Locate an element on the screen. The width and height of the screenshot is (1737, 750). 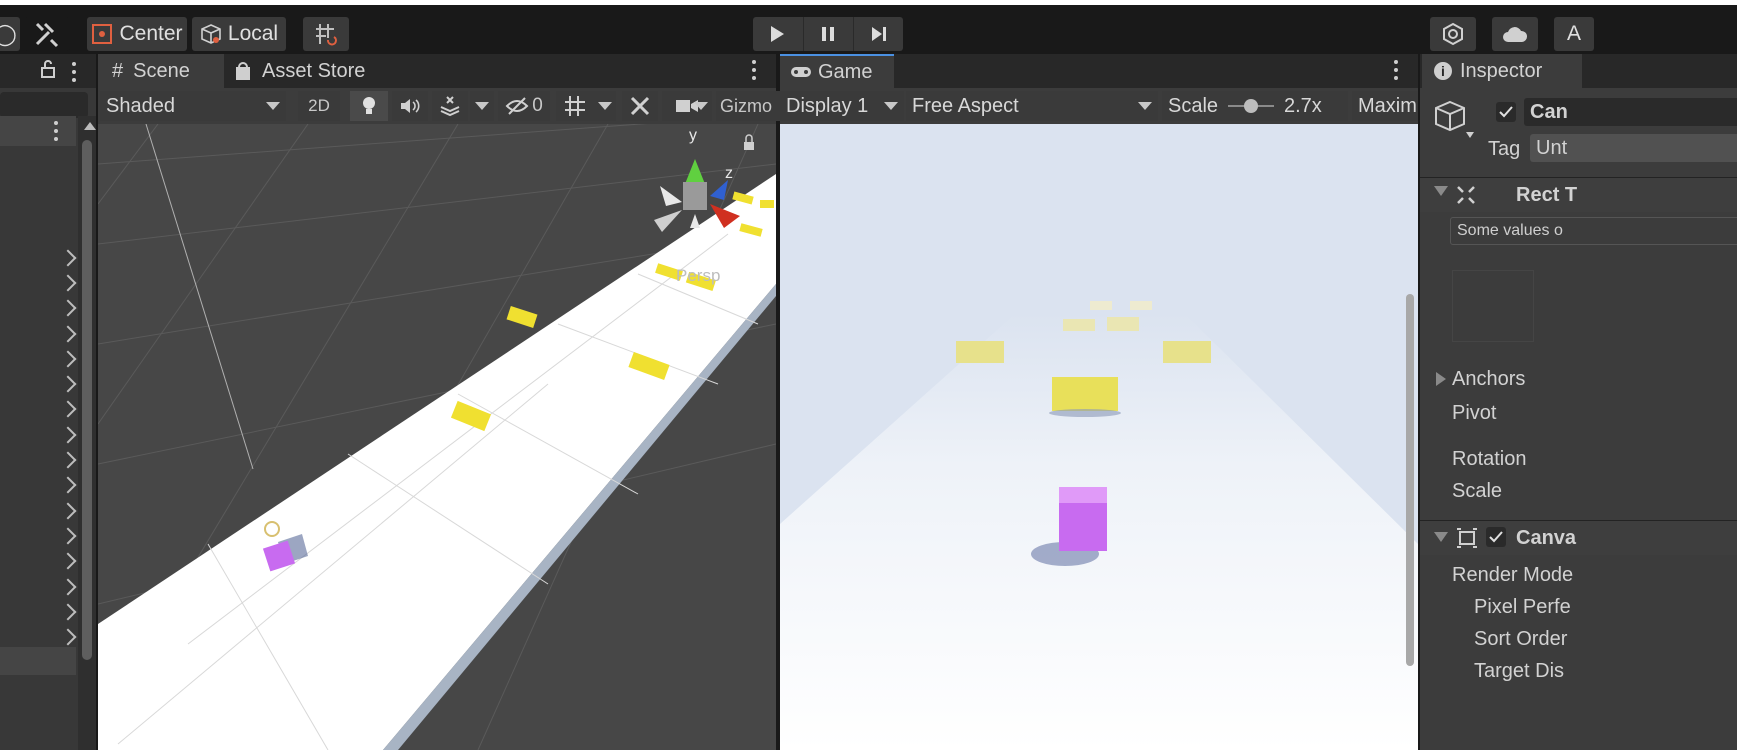
audio-toggle-button is located at coordinates (410, 106).